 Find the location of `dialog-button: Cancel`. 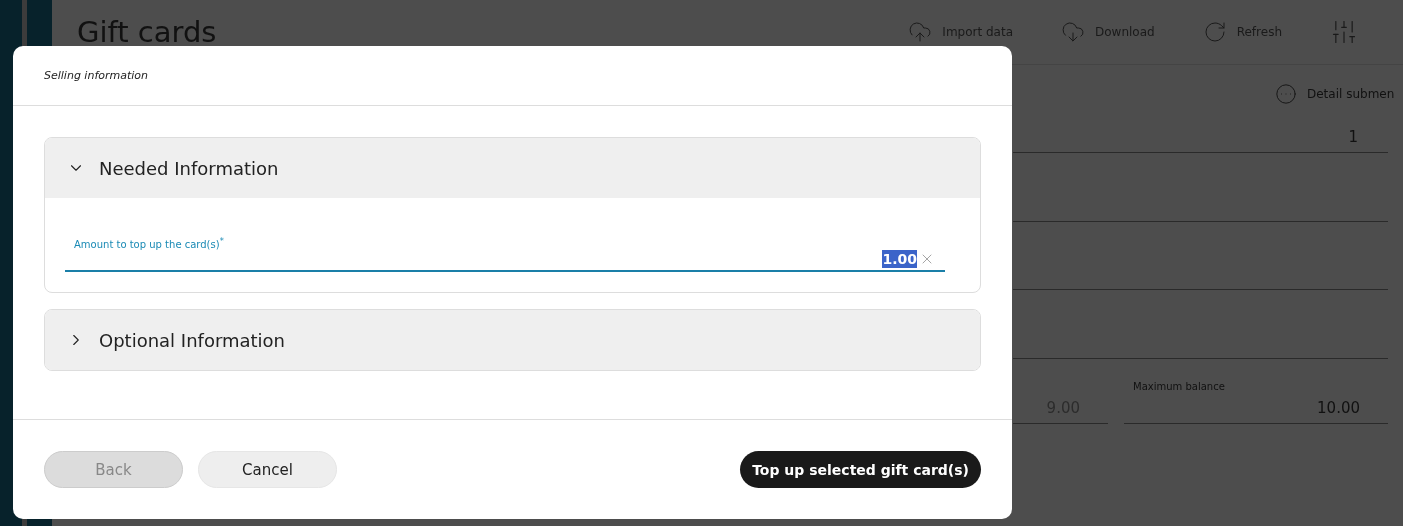

dialog-button: Cancel is located at coordinates (267, 469).